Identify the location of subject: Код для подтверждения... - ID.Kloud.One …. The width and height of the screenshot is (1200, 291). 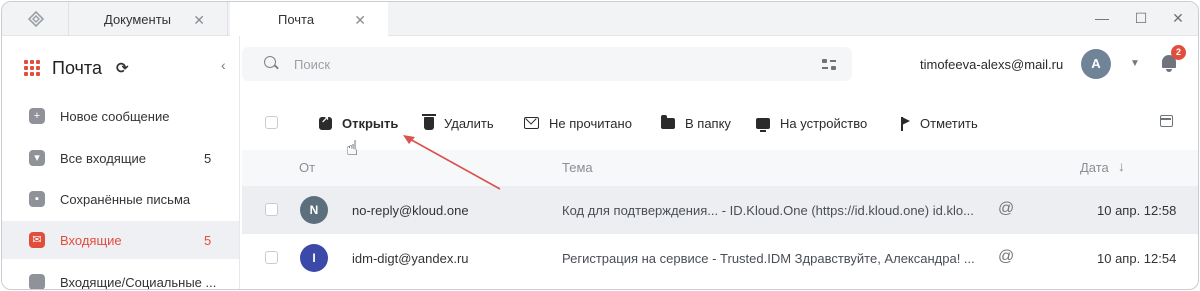
(768, 210).